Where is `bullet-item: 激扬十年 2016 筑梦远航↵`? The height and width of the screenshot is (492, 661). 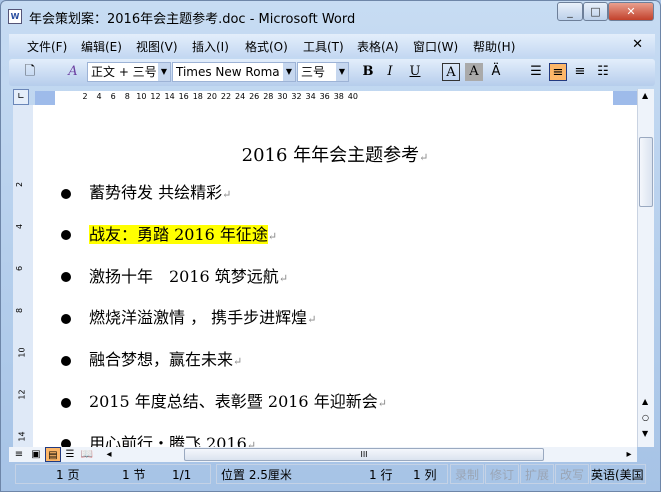
bullet-item: 激扬十年 2016 筑梦远航↵ is located at coordinates (174, 275).